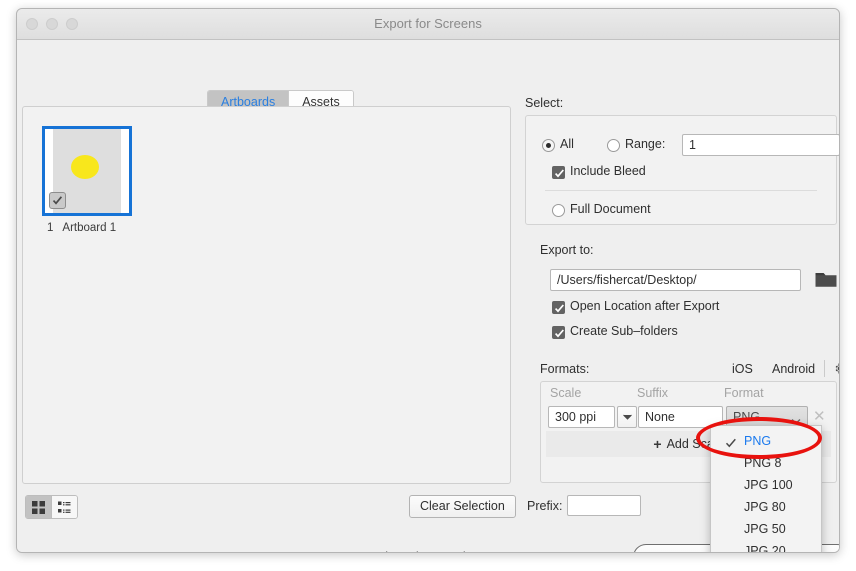  I want to click on scale-input: 300 ppi, so click(581, 417).